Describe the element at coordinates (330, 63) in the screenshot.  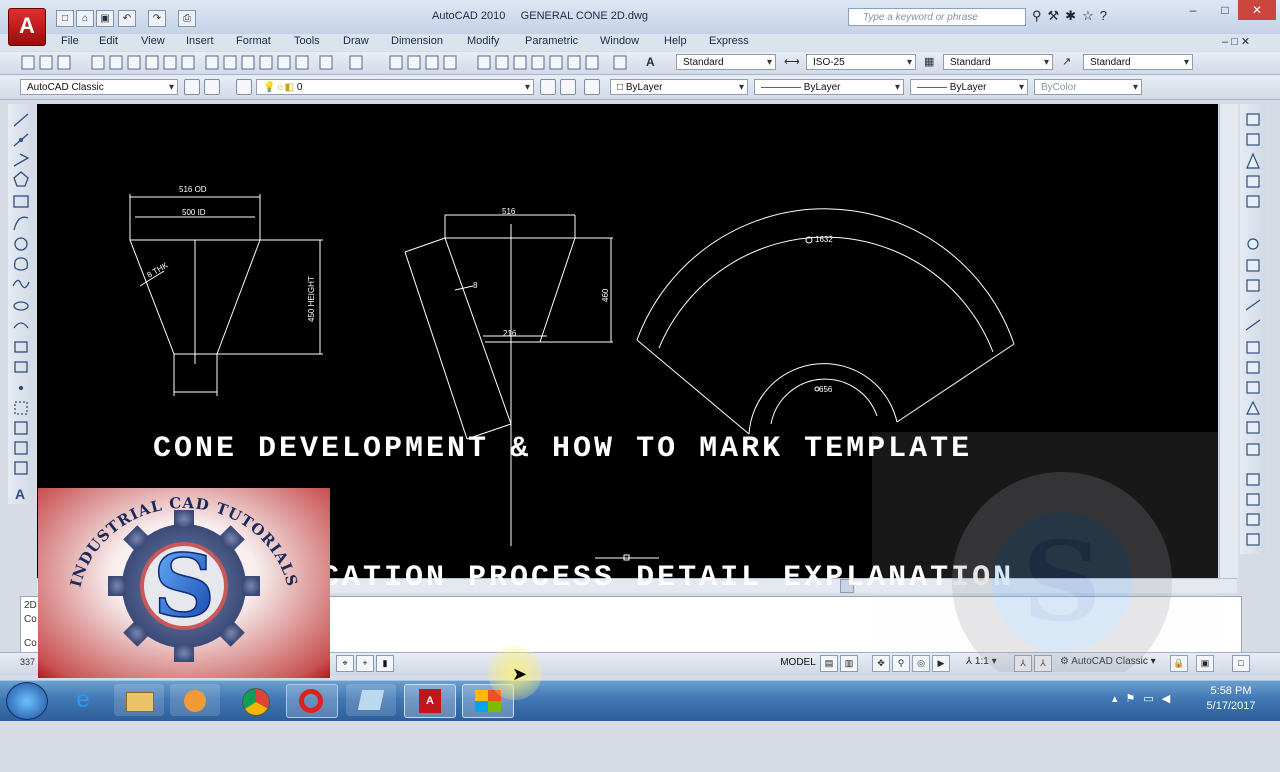
I see `standard-toolbar-icons` at that location.